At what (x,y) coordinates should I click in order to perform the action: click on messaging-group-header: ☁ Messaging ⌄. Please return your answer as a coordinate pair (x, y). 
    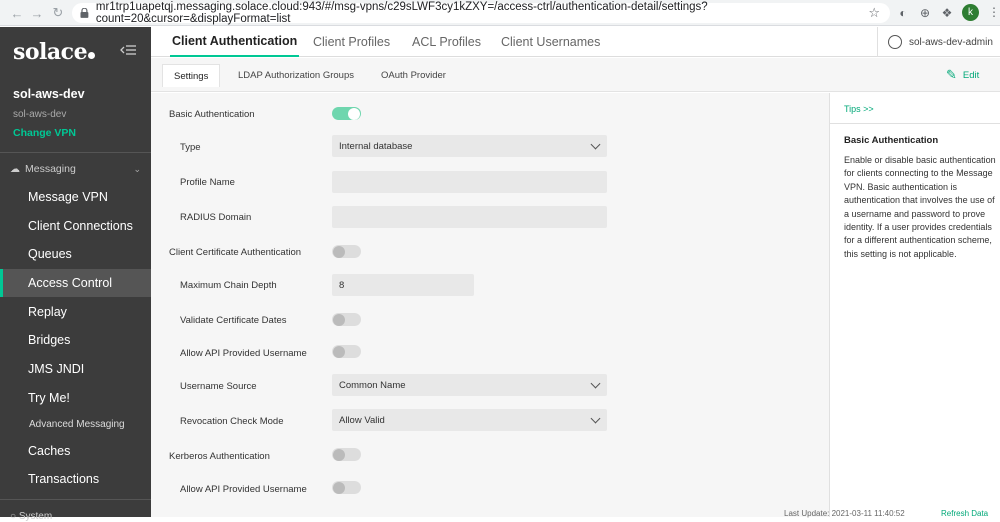
    Looking at the image, I should click on (75, 169).